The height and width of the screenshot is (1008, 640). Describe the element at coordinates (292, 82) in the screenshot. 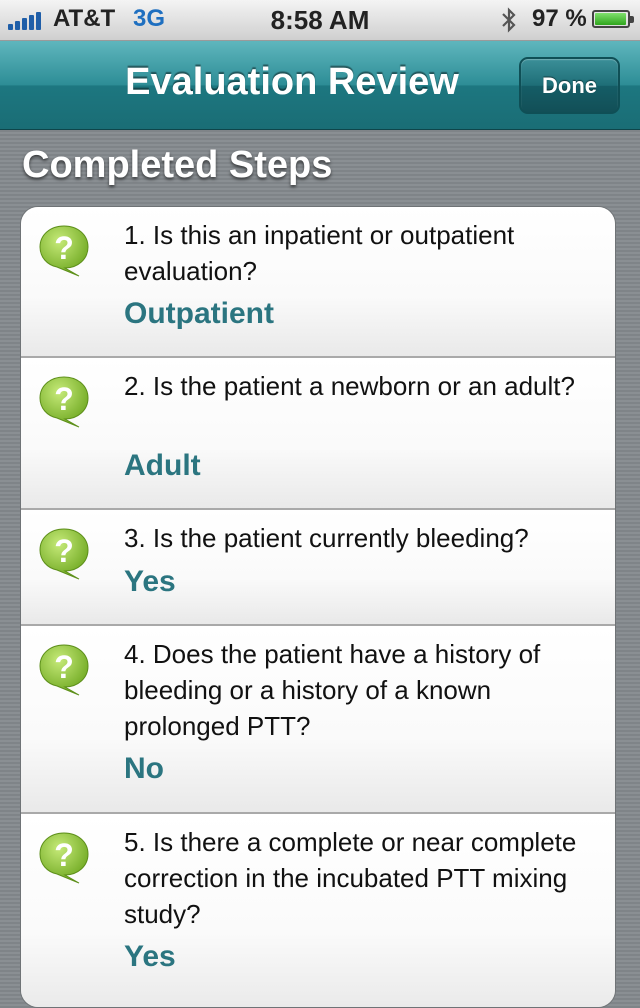

I see `page-title: Evaluation Review` at that location.